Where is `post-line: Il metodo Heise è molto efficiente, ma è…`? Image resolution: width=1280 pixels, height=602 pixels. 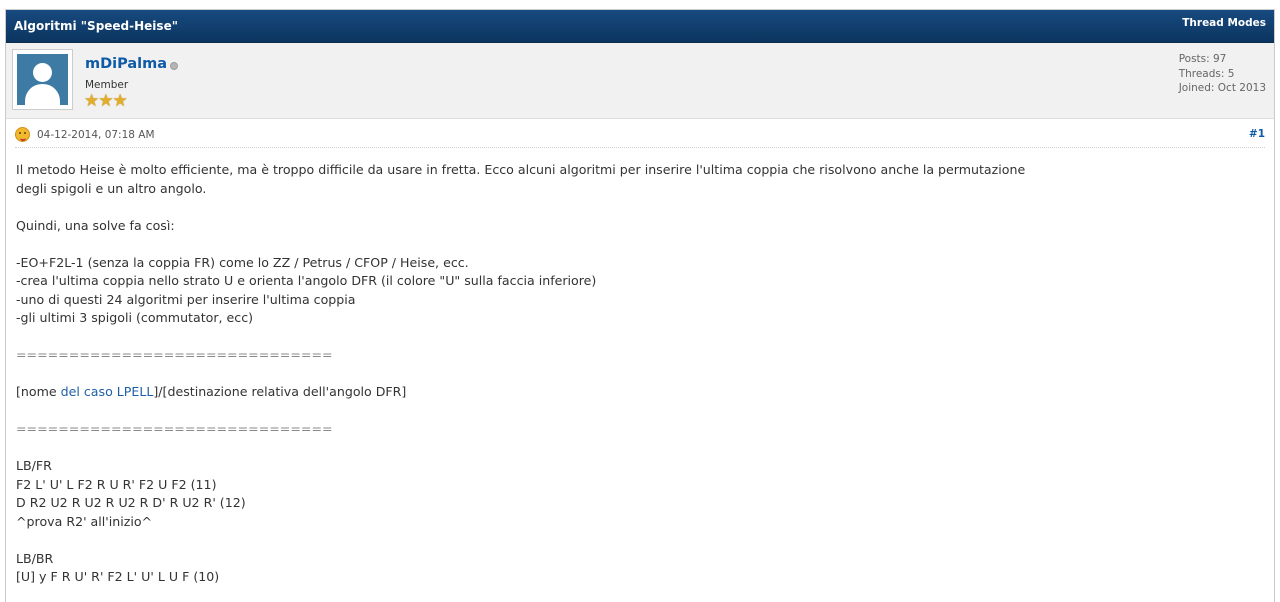 post-line: Il metodo Heise è molto efficiente, ma è… is located at coordinates (521, 169).